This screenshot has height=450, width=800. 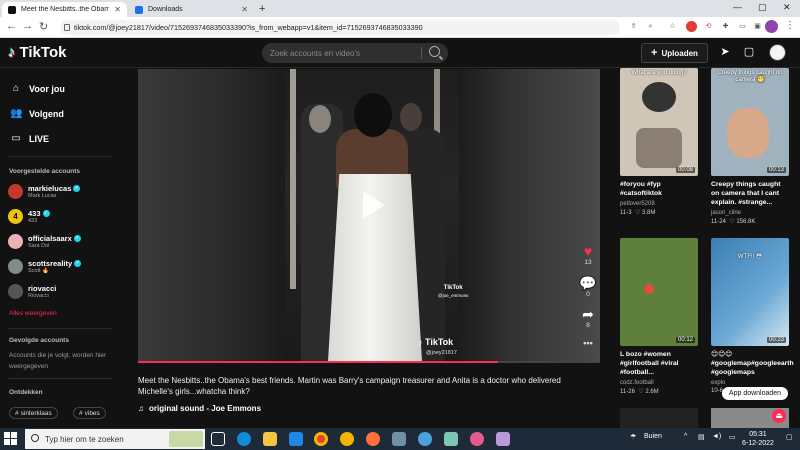 What do you see at coordinates (244, 439) in the screenshot?
I see `edge-icon` at bounding box center [244, 439].